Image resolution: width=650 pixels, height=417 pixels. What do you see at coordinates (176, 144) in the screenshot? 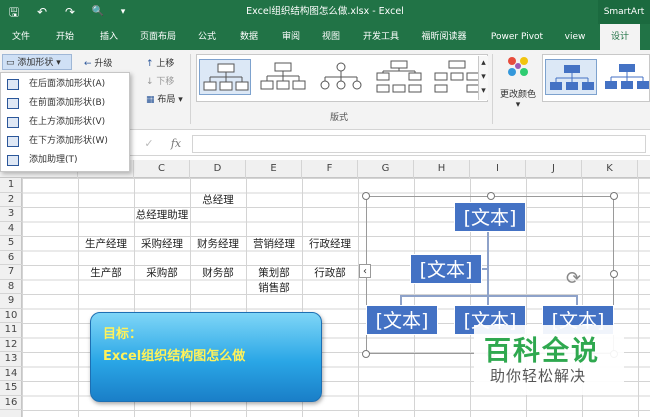
I see `insert-function-icon: fx` at bounding box center [176, 144].